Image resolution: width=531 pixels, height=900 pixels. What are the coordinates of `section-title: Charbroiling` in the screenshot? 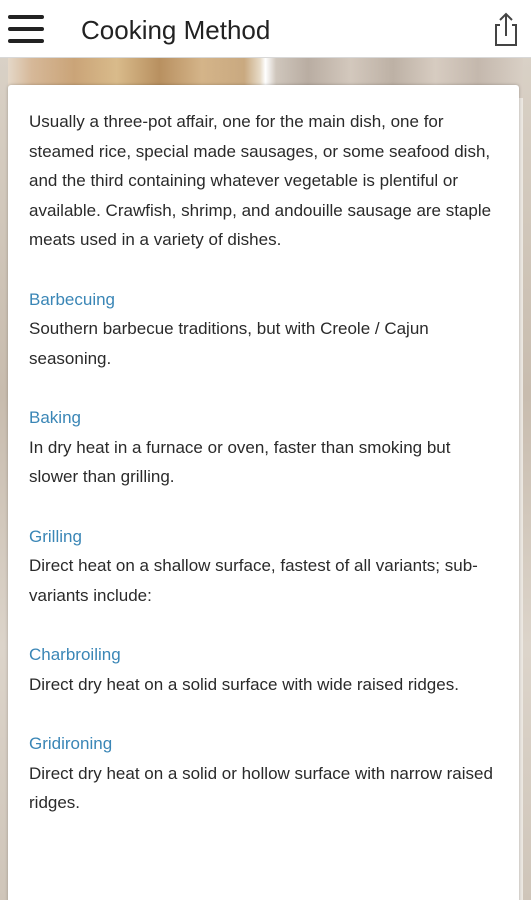 It's located at (75, 654).